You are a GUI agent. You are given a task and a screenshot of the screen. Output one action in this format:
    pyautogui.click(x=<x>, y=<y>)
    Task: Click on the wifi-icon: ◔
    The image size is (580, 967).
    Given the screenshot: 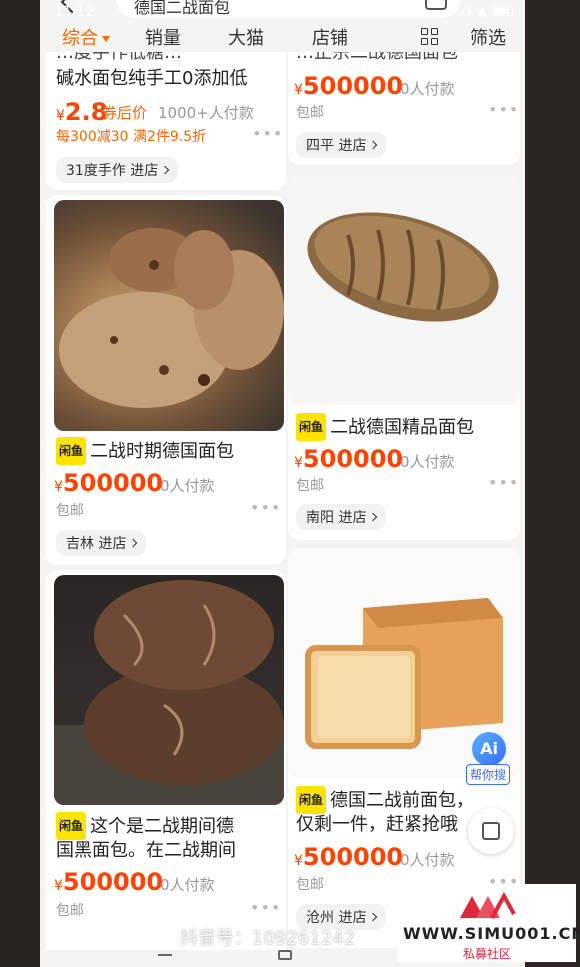 What is the action you would take?
    pyautogui.click(x=466, y=11)
    